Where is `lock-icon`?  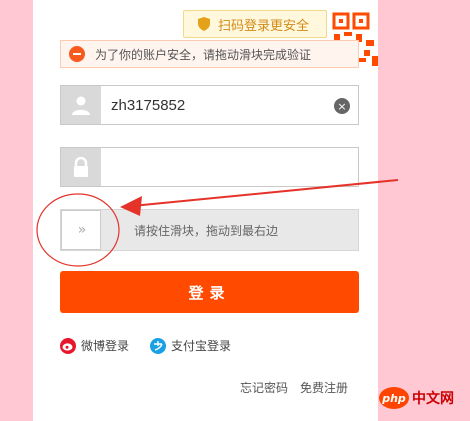 lock-icon is located at coordinates (81, 167).